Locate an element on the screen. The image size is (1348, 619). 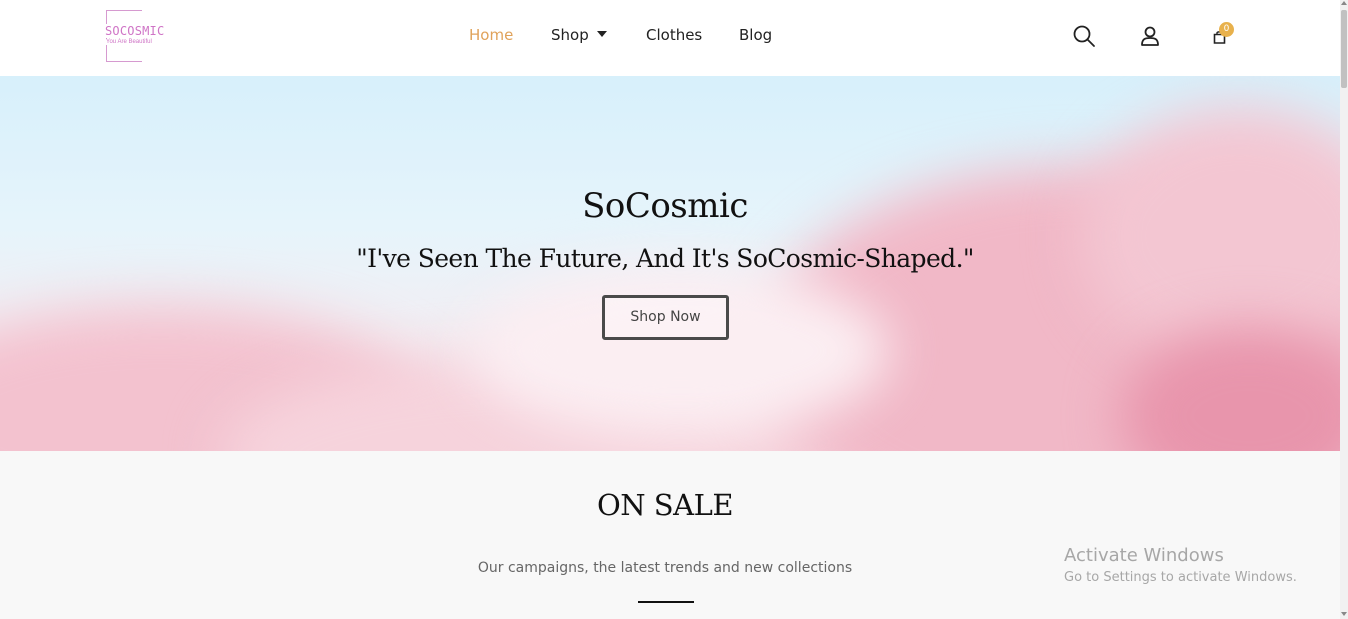
nav-item-shop: Shop is located at coordinates (579, 35).